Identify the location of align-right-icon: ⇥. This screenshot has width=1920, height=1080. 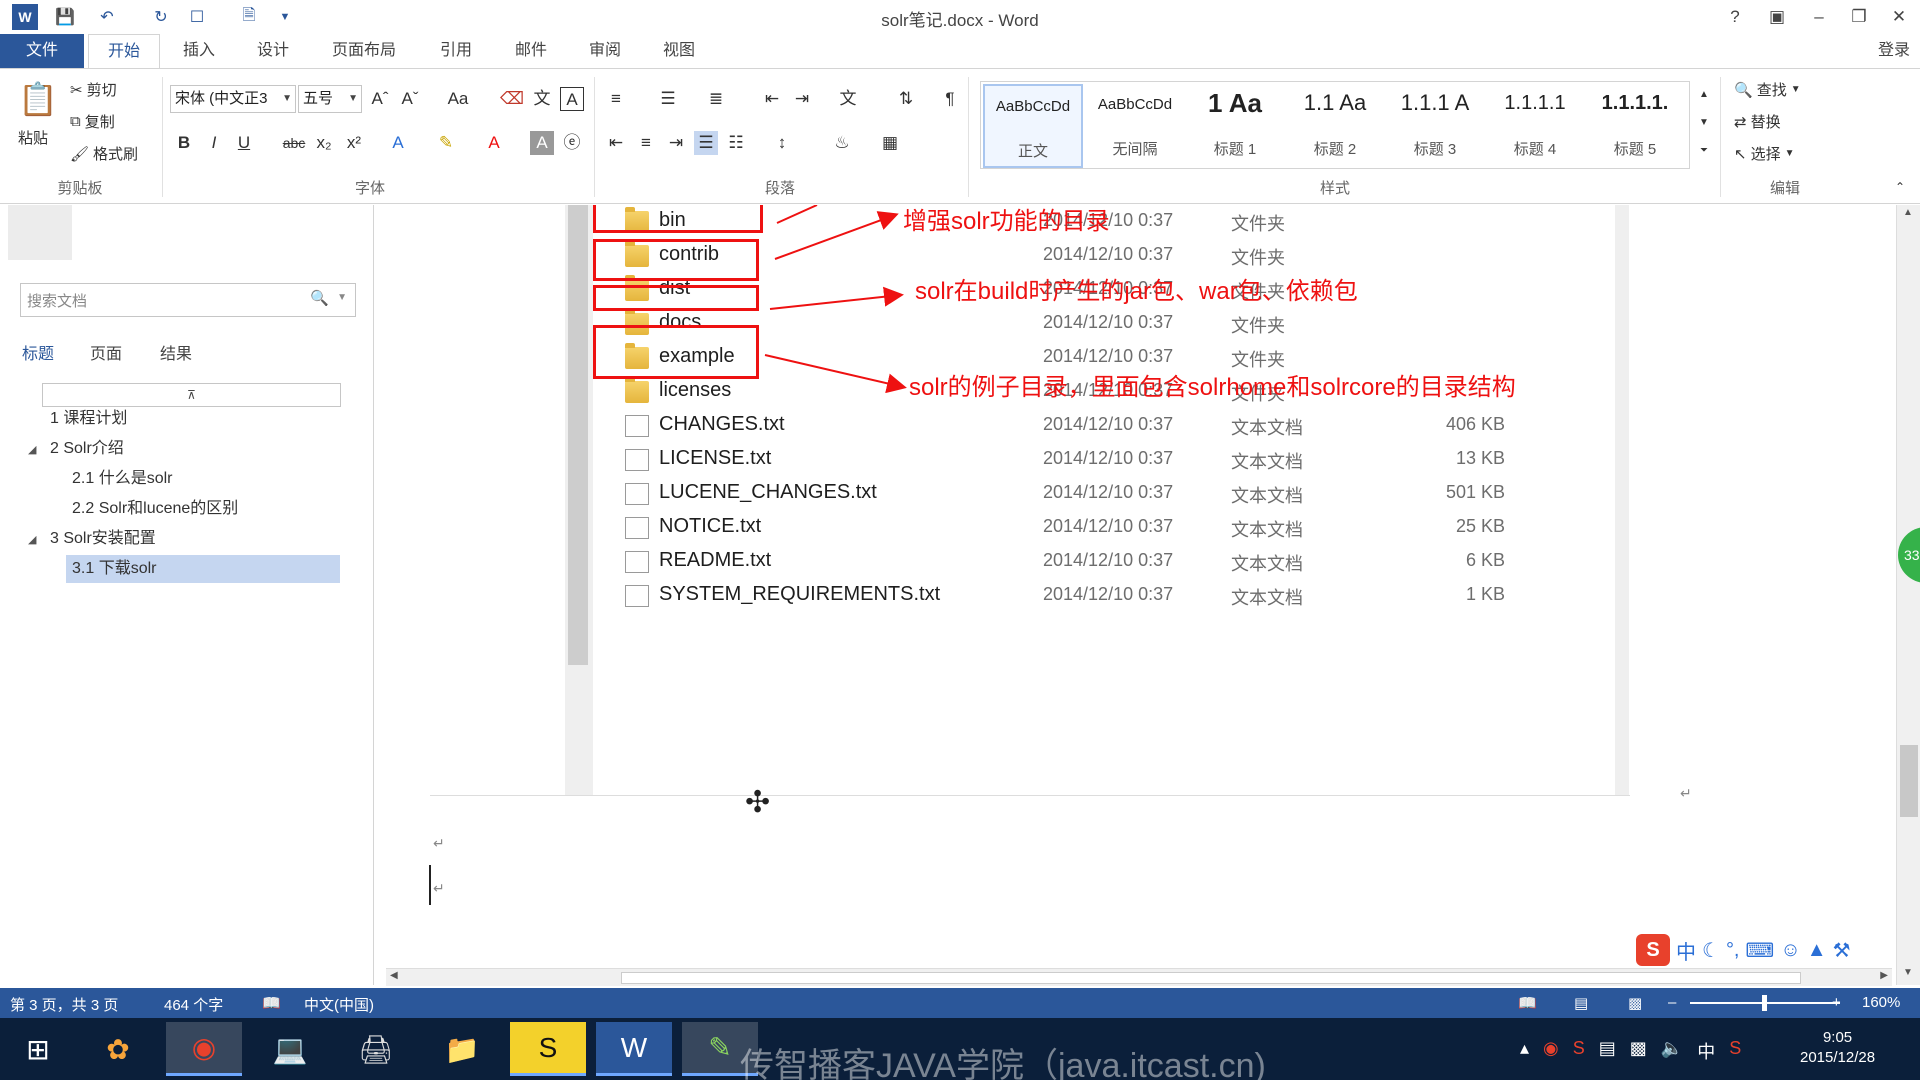
(676, 143).